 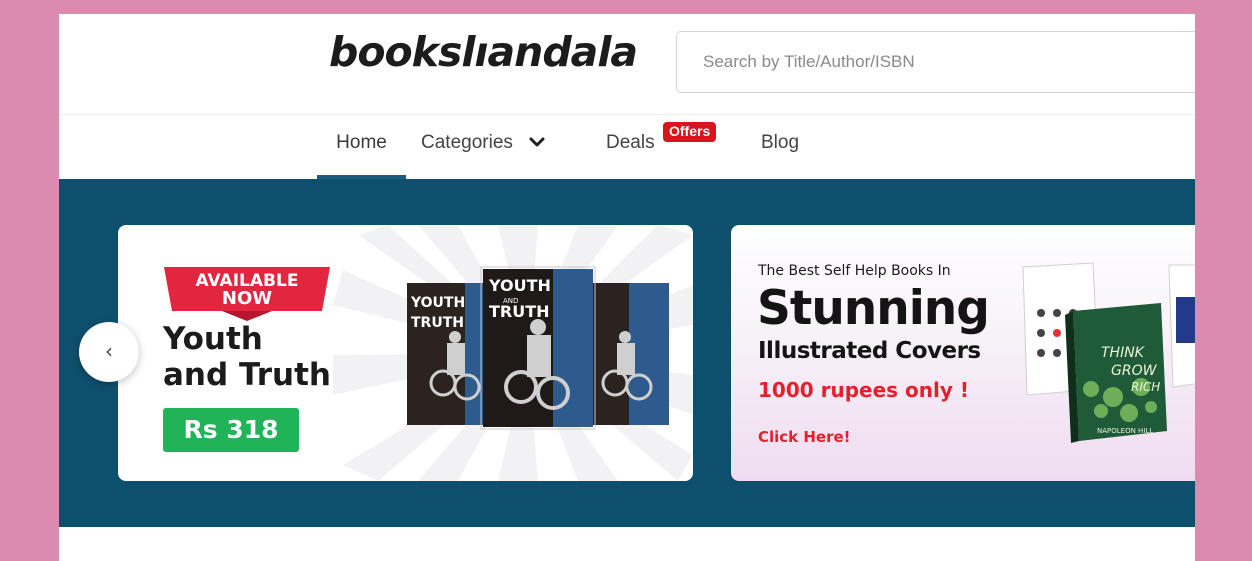 What do you see at coordinates (538, 348) in the screenshot?
I see `book-covers-image: YOUTH TRUTH YOUTH AND TRUTH` at bounding box center [538, 348].